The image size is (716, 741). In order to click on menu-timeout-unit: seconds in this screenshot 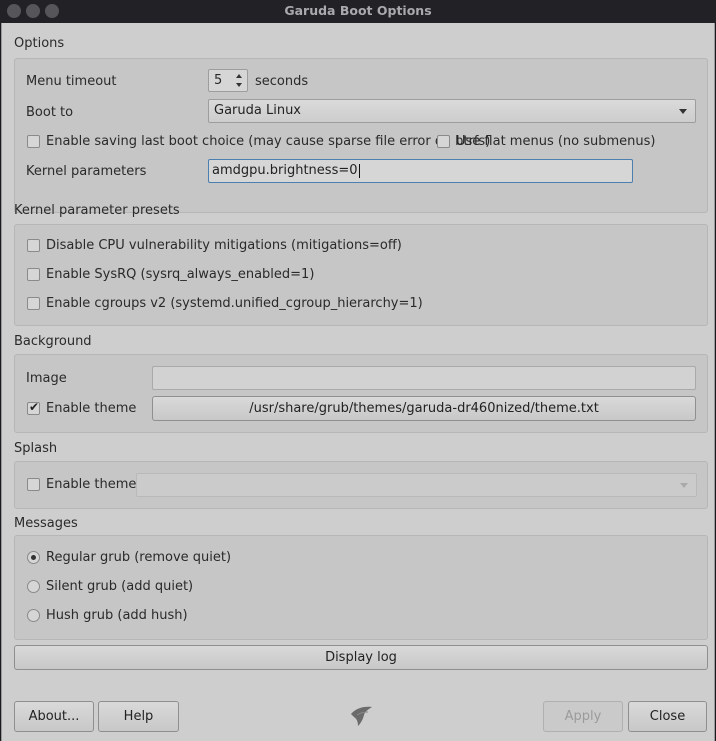, I will do `click(282, 81)`.